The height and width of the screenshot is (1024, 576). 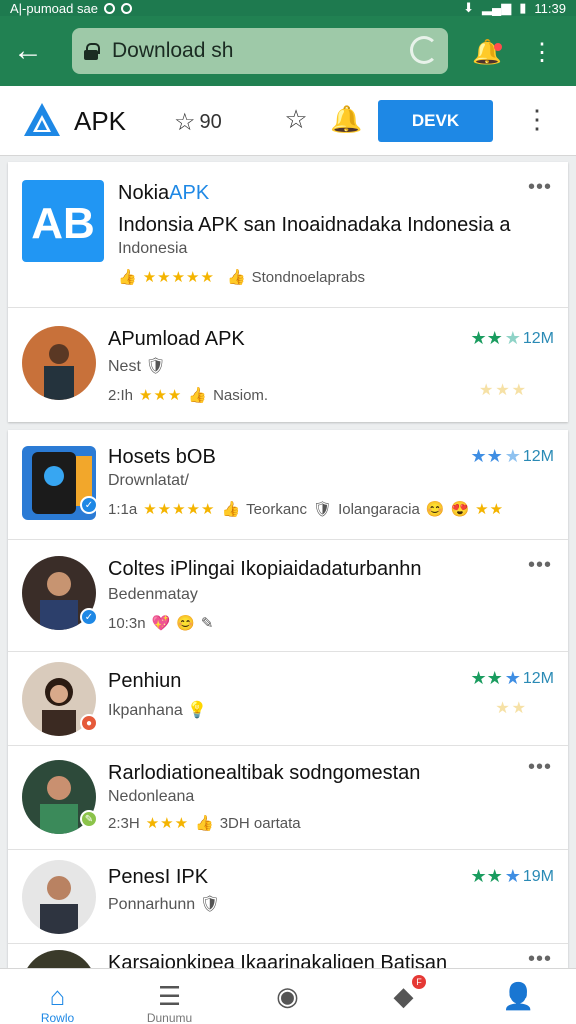 What do you see at coordinates (89, 819) in the screenshot?
I see `edit-badge-icon: ✎` at bounding box center [89, 819].